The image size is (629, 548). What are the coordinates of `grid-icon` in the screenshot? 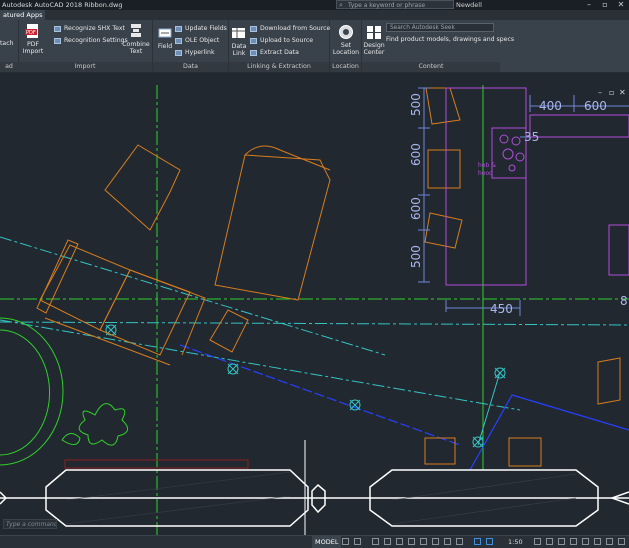 It's located at (345, 541).